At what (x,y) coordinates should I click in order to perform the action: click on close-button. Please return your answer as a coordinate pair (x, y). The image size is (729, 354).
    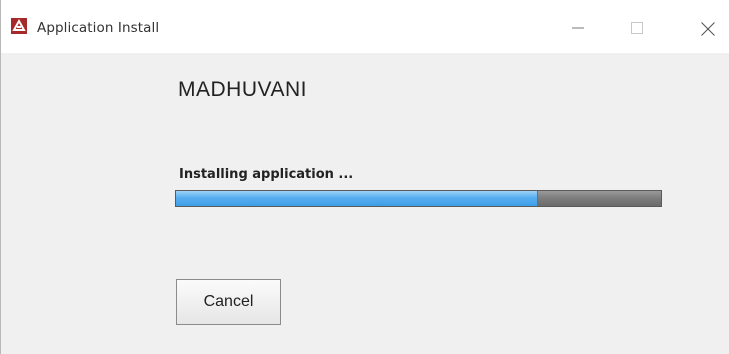
    Looking at the image, I should click on (706, 28).